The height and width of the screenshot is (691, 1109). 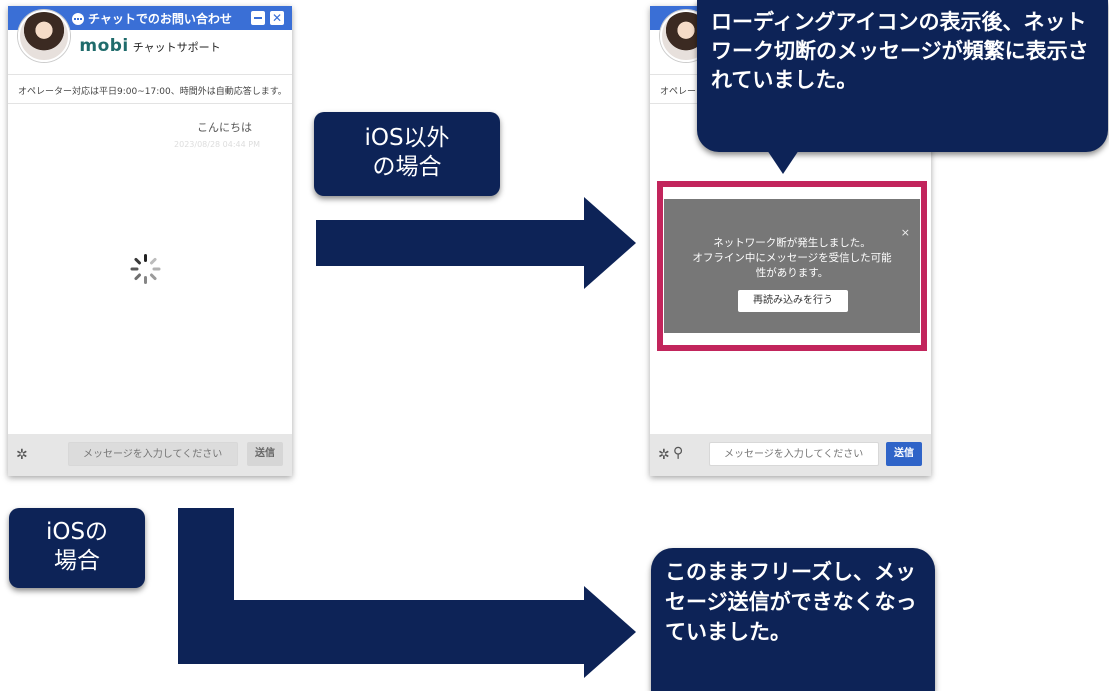 I want to click on chat-bubble-icon, so click(x=78, y=19).